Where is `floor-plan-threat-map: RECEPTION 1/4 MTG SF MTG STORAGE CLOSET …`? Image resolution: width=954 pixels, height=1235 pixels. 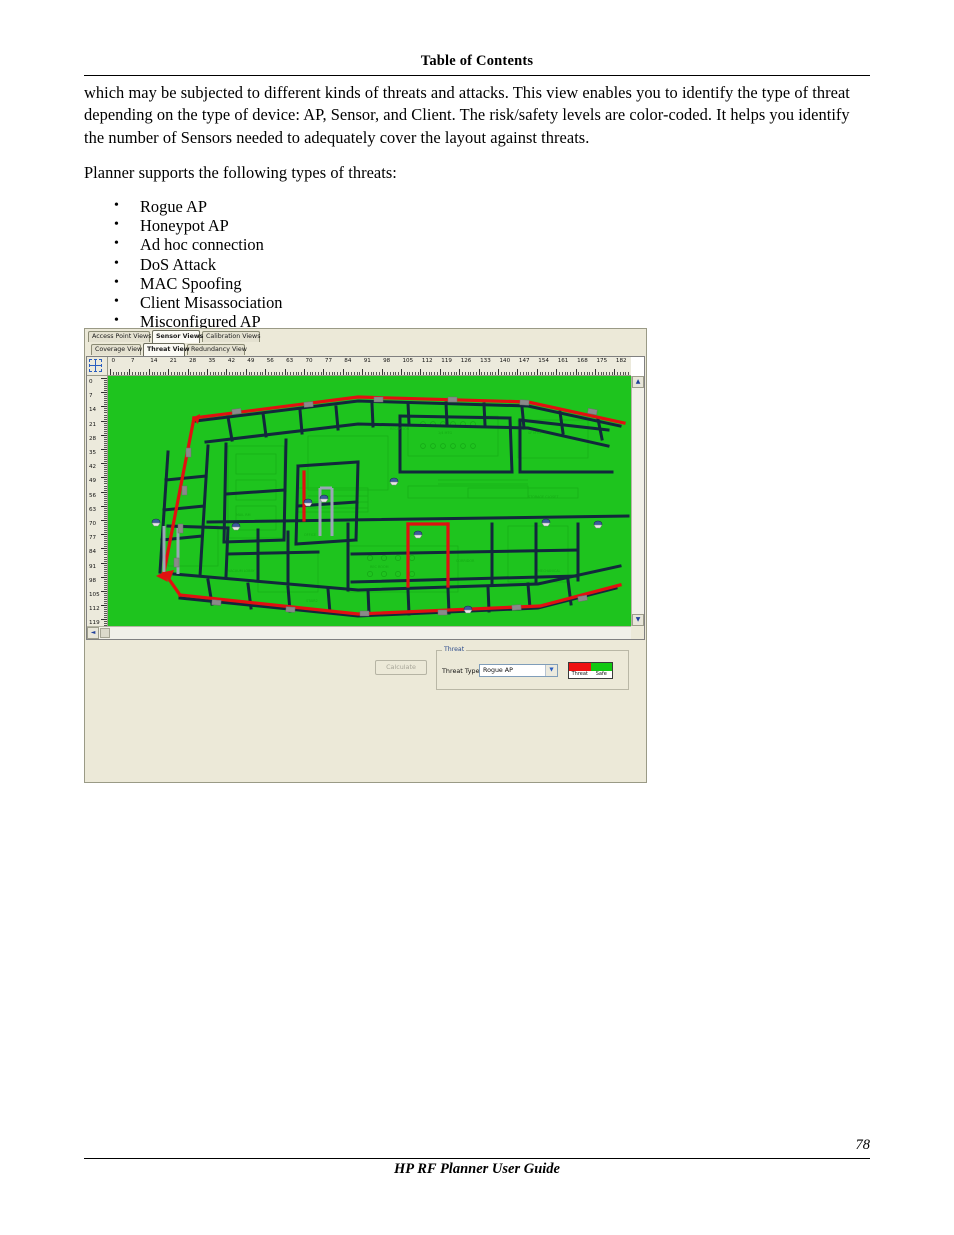 floor-plan-threat-map: RECEPTION 1/4 MTG SF MTG STORAGE CLOSET … is located at coordinates (369, 501).